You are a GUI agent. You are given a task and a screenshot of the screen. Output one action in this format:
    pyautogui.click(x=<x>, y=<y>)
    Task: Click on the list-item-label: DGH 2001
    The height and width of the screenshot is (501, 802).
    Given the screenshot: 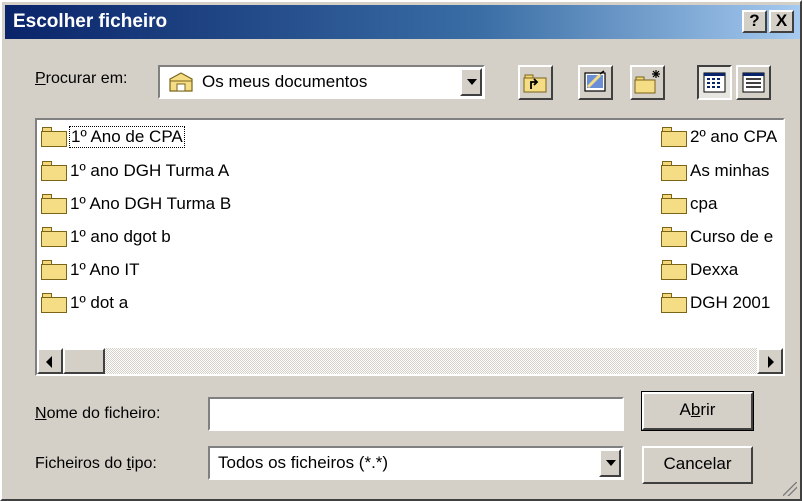 What is the action you would take?
    pyautogui.click(x=730, y=302)
    